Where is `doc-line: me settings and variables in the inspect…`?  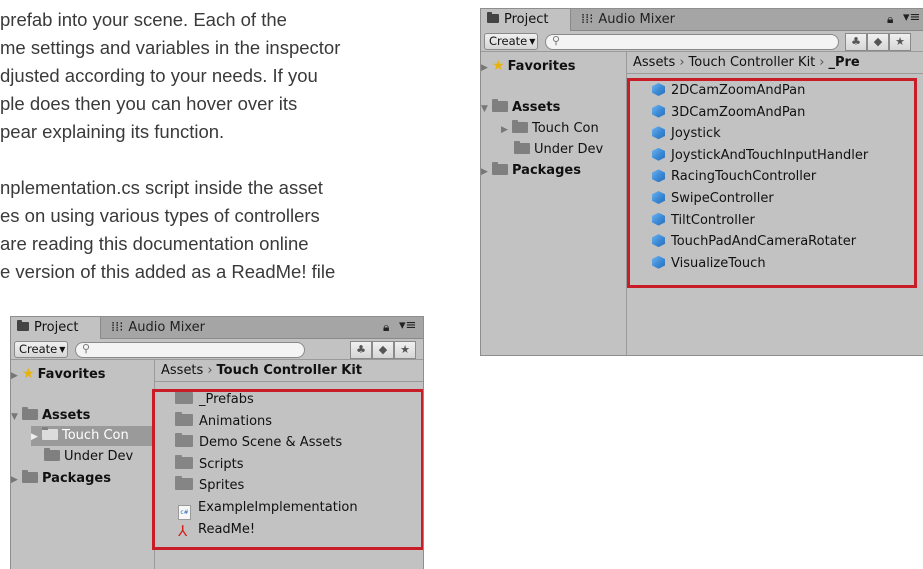 doc-line: me settings and variables in the inspect… is located at coordinates (170, 47).